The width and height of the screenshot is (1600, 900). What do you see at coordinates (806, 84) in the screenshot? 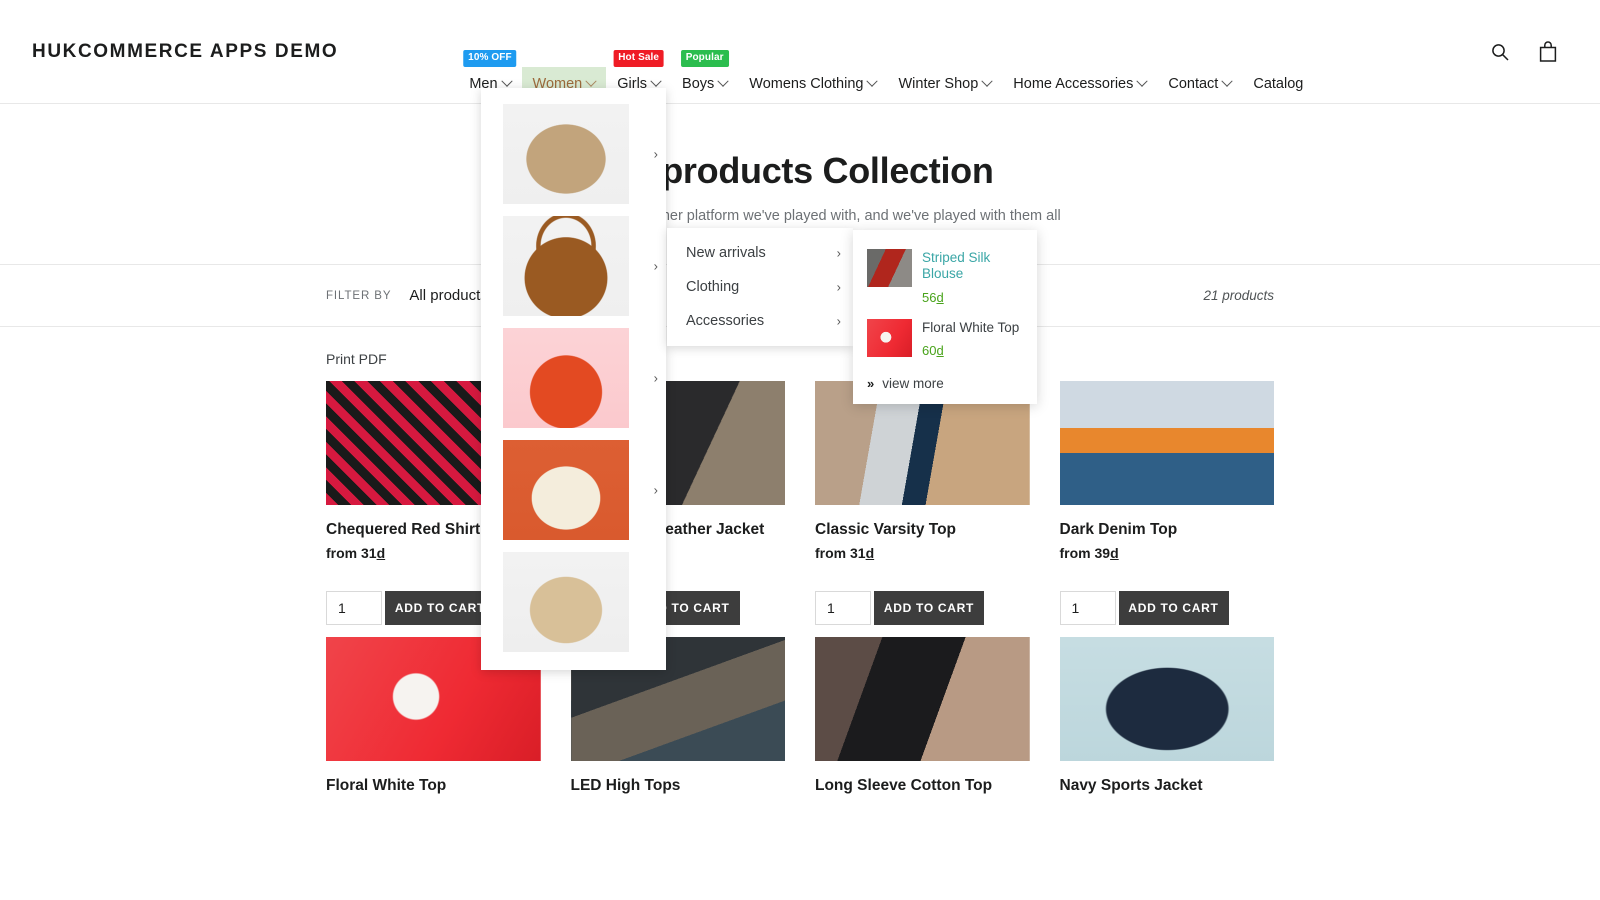
I see `nav-item-label: Womens Clothing` at bounding box center [806, 84].